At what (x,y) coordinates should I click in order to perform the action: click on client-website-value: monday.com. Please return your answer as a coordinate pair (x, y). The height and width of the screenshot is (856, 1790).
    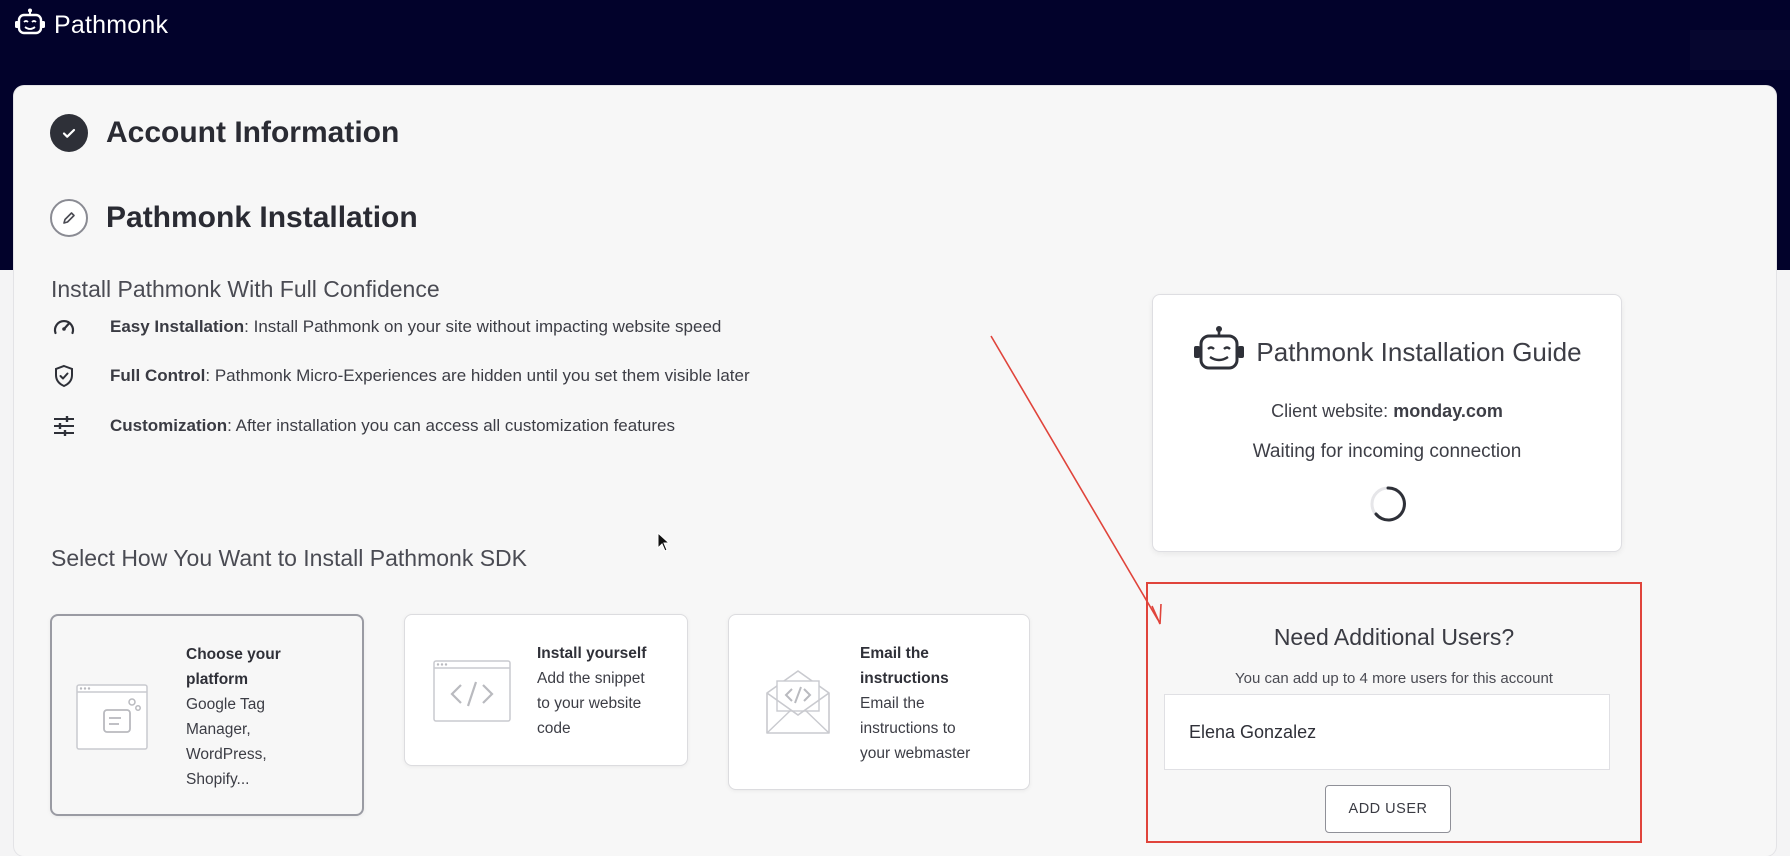
    Looking at the image, I should click on (1448, 411).